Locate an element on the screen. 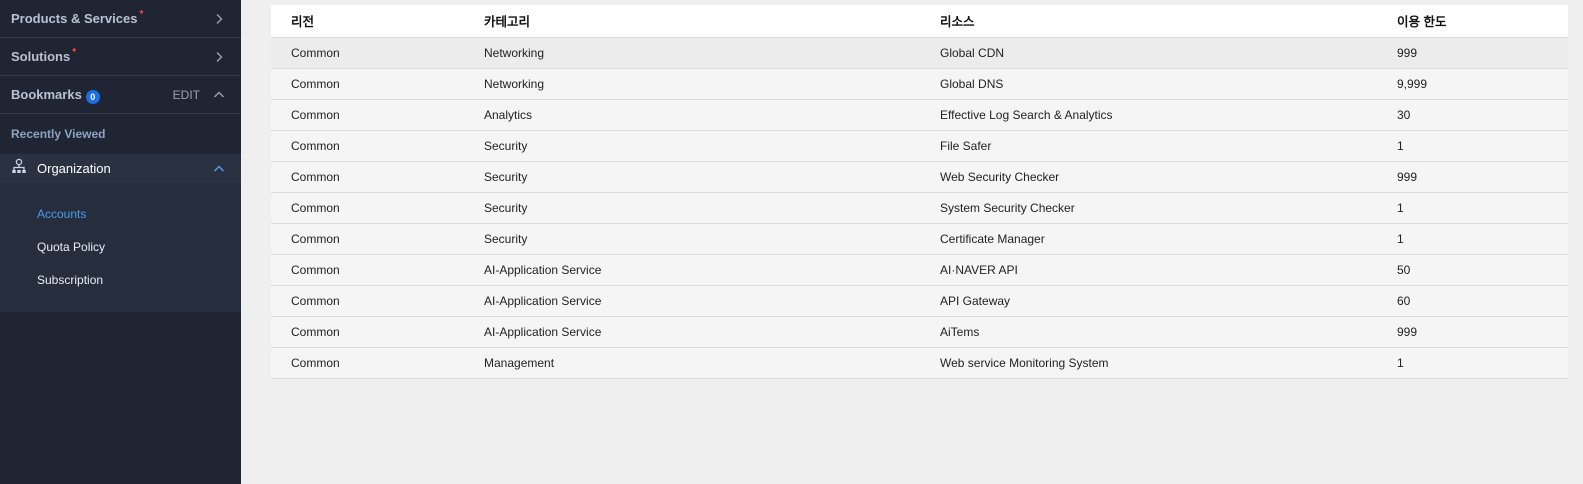 The height and width of the screenshot is (484, 1583). table-row: Common Security Web Security Checker 999 is located at coordinates (919, 177).